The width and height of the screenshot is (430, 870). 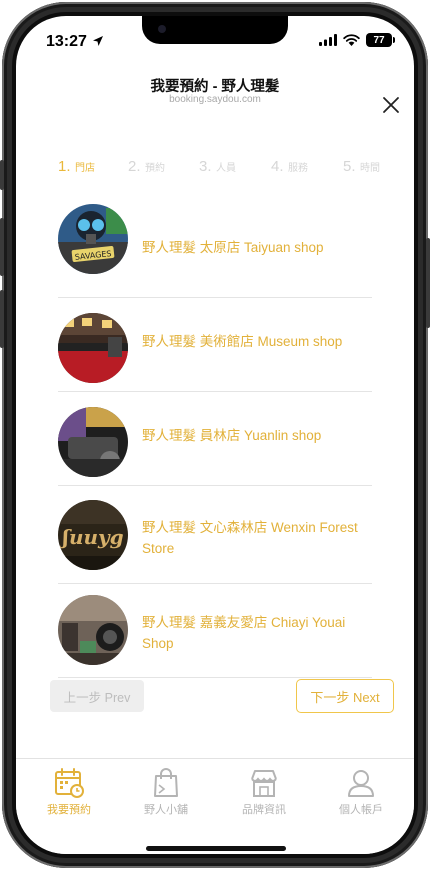 I want to click on step-1: 1. 門店, so click(x=76, y=167).